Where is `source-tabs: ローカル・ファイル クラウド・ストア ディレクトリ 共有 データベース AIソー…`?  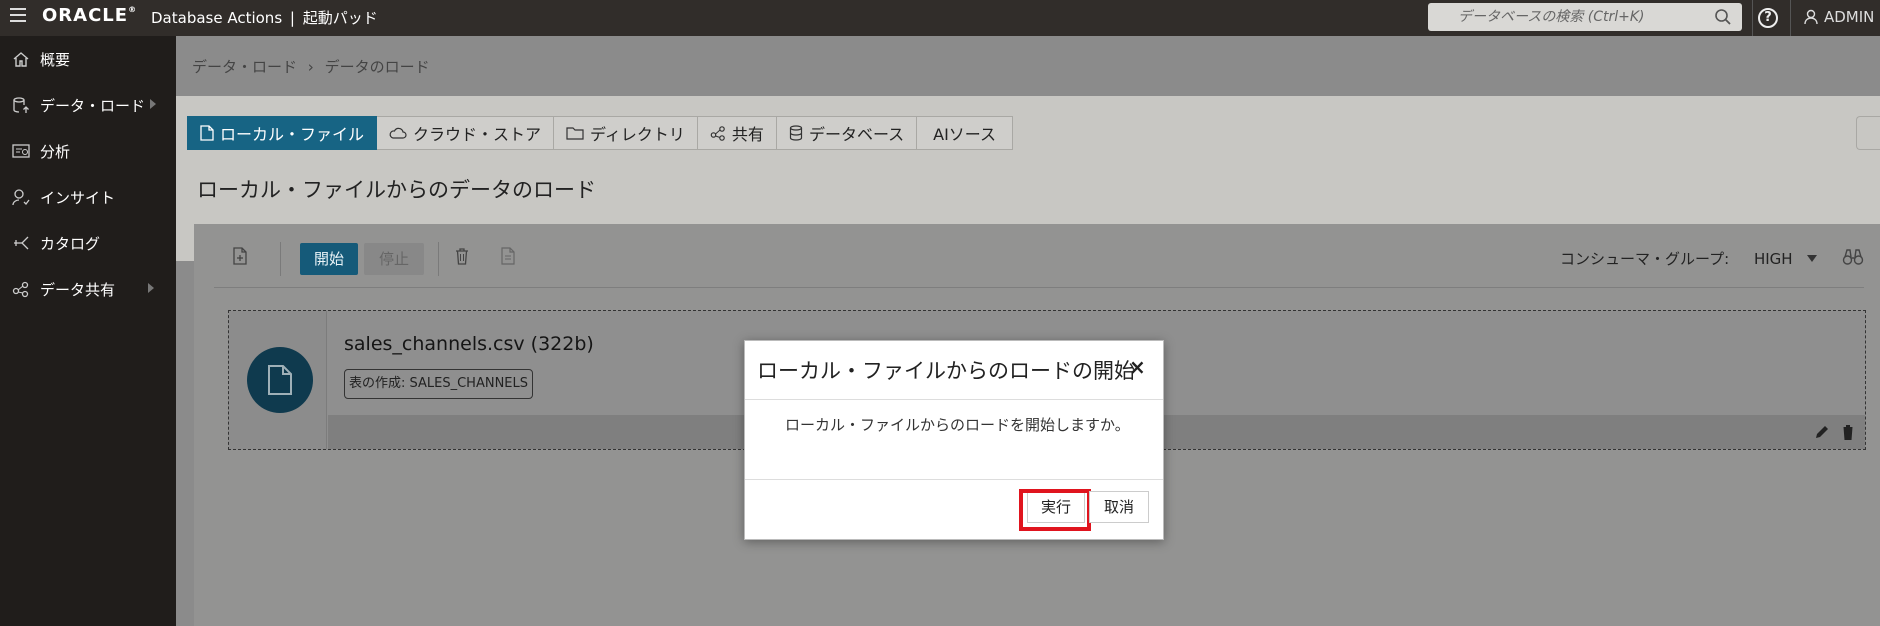 source-tabs: ローカル・ファイル クラウド・ストア ディレクトリ 共有 データベース AIソー… is located at coordinates (600, 133).